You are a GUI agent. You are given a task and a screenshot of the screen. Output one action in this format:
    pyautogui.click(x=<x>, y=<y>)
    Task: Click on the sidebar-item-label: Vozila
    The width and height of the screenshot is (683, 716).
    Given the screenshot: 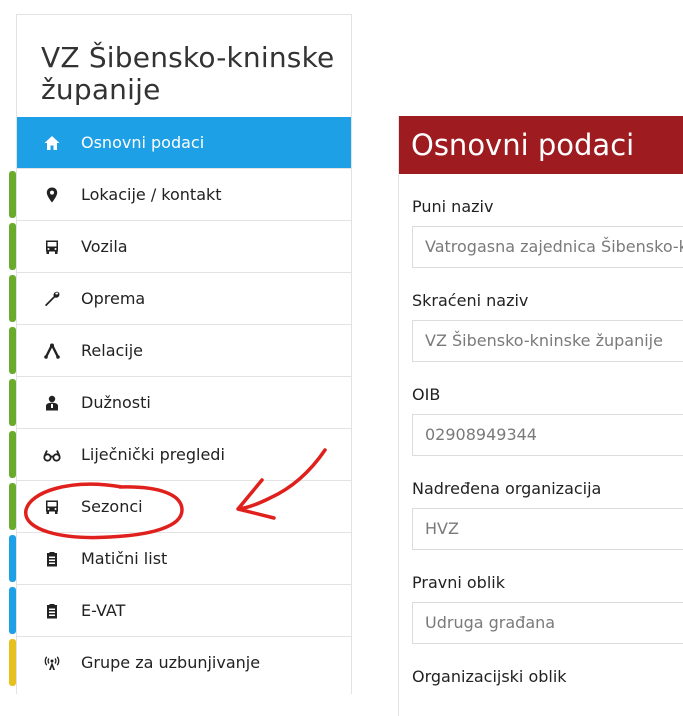 What is the action you would take?
    pyautogui.click(x=104, y=246)
    